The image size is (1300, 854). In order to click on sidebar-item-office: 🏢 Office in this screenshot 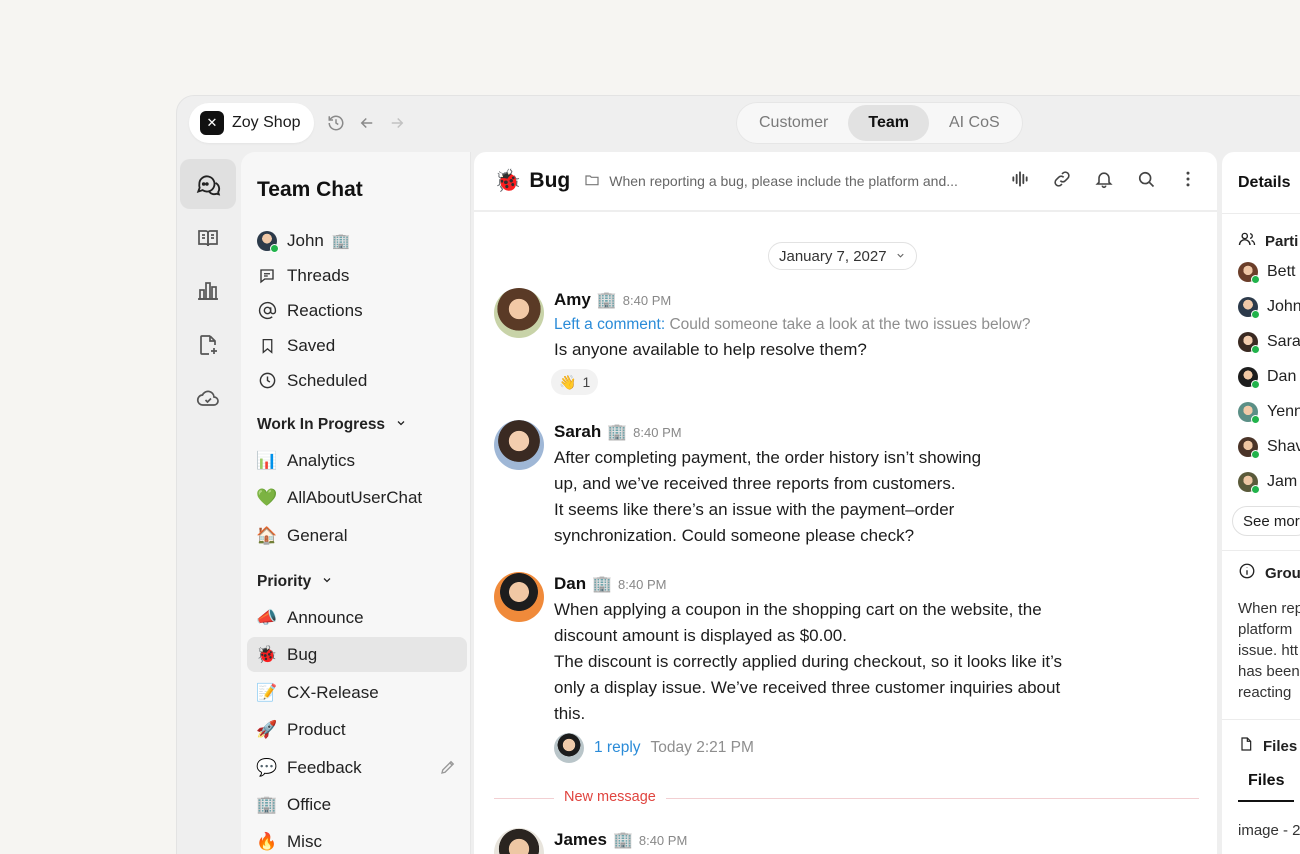, I will do `click(357, 804)`.